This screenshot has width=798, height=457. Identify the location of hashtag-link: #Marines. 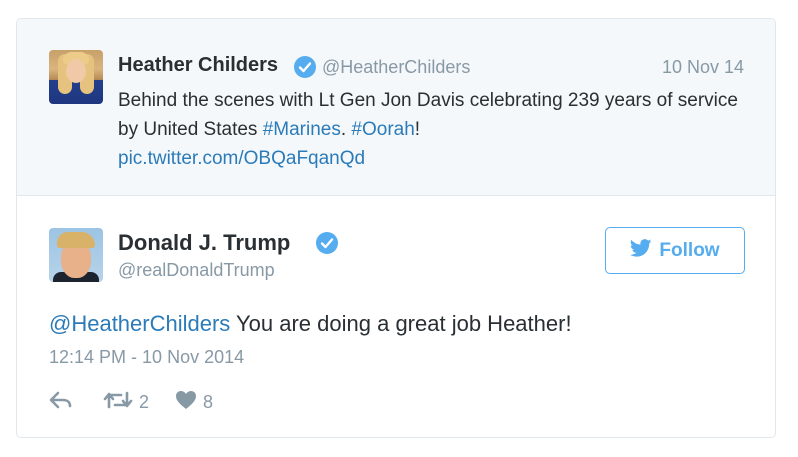
(302, 129).